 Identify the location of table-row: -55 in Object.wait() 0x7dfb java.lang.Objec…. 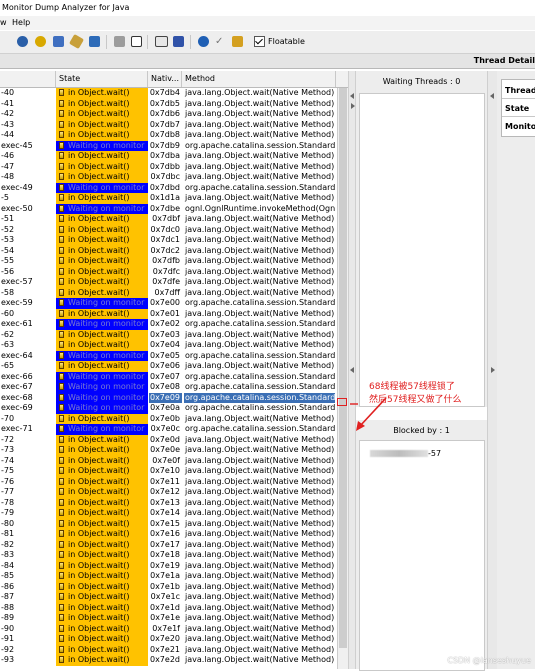
(168, 261).